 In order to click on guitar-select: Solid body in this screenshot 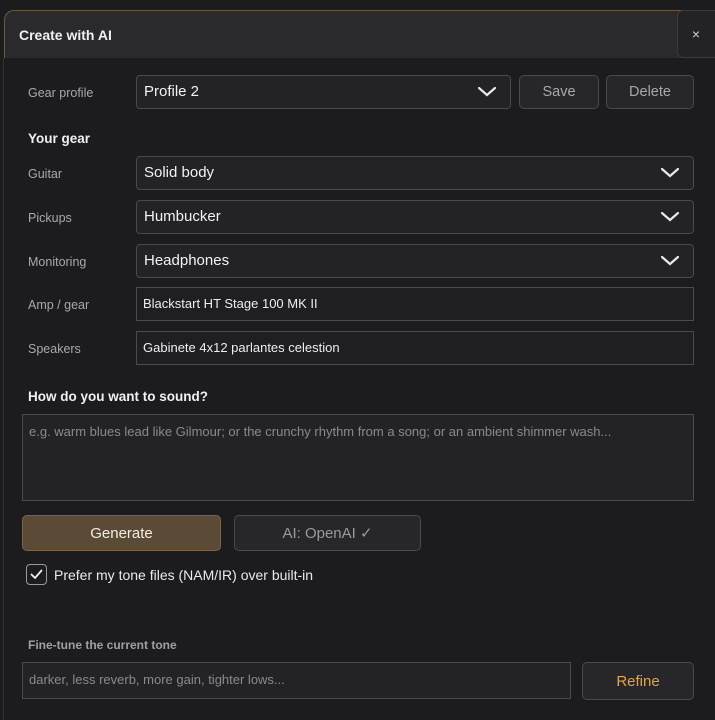, I will do `click(415, 173)`.